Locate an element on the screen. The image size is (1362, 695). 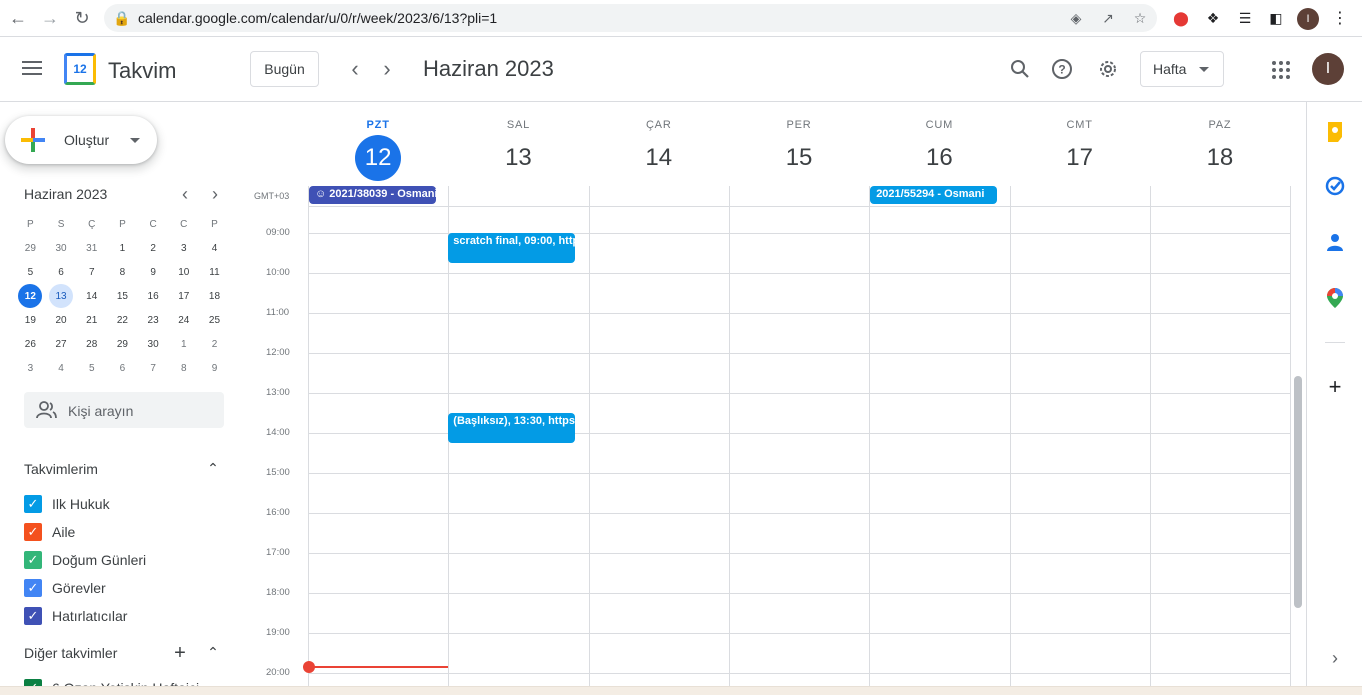
opera-extension-icon: ⬤ is located at coordinates (1181, 18).